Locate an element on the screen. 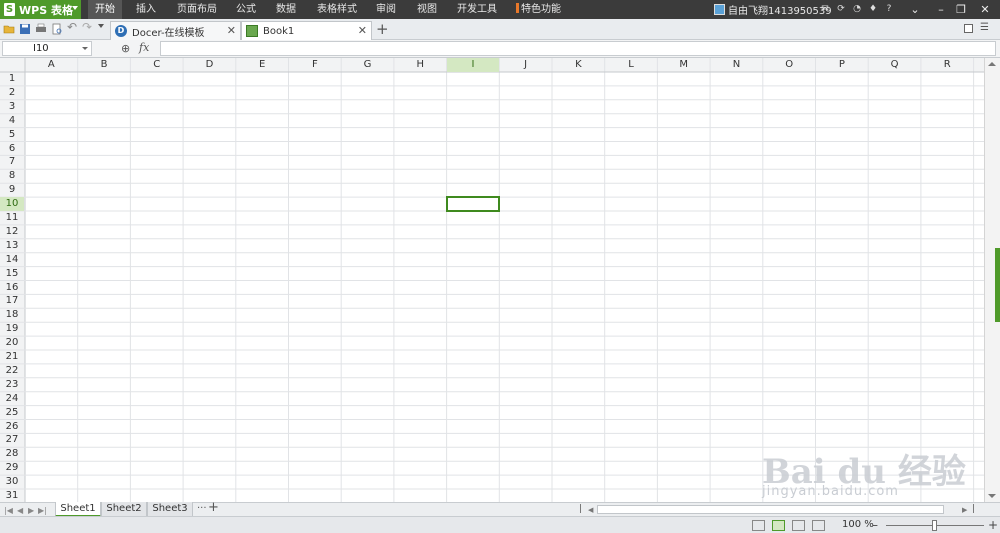  row-header: 20 is located at coordinates (12, 343).